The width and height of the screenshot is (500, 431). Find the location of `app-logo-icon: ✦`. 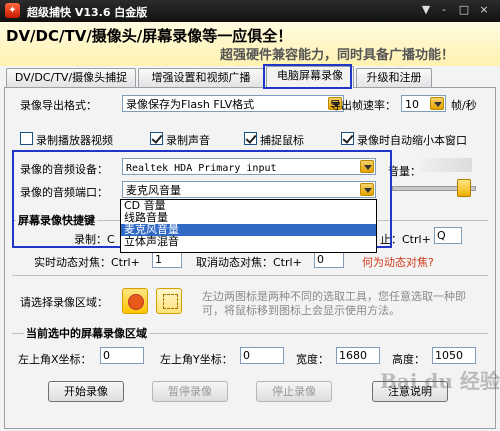

app-logo-icon: ✦ is located at coordinates (12, 10).